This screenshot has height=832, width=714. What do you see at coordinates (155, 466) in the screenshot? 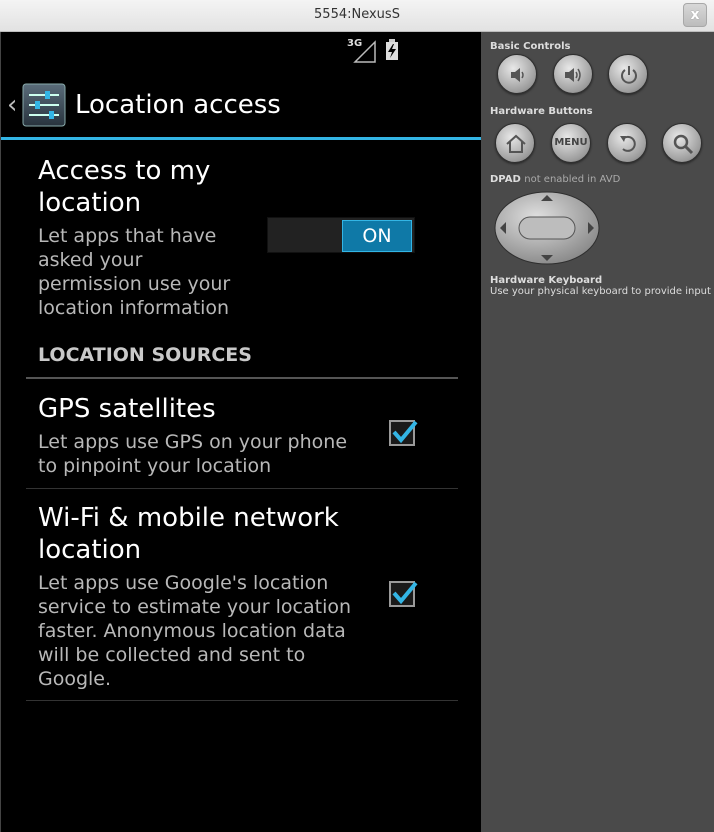
I see `gps-summary-line: to pinpoint your location` at bounding box center [155, 466].